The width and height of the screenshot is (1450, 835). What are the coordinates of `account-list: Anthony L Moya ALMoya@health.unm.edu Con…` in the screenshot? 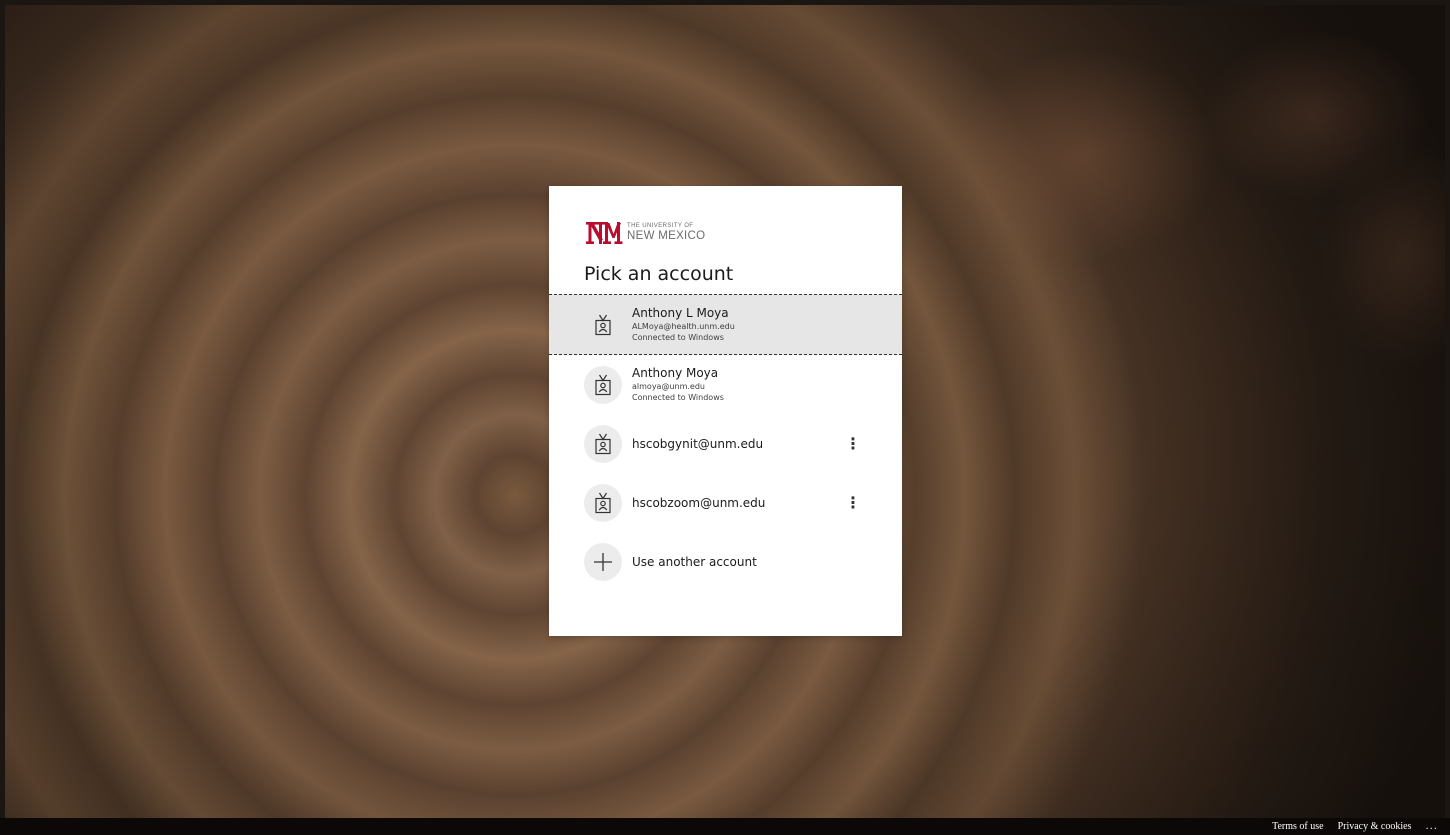 It's located at (725, 442).